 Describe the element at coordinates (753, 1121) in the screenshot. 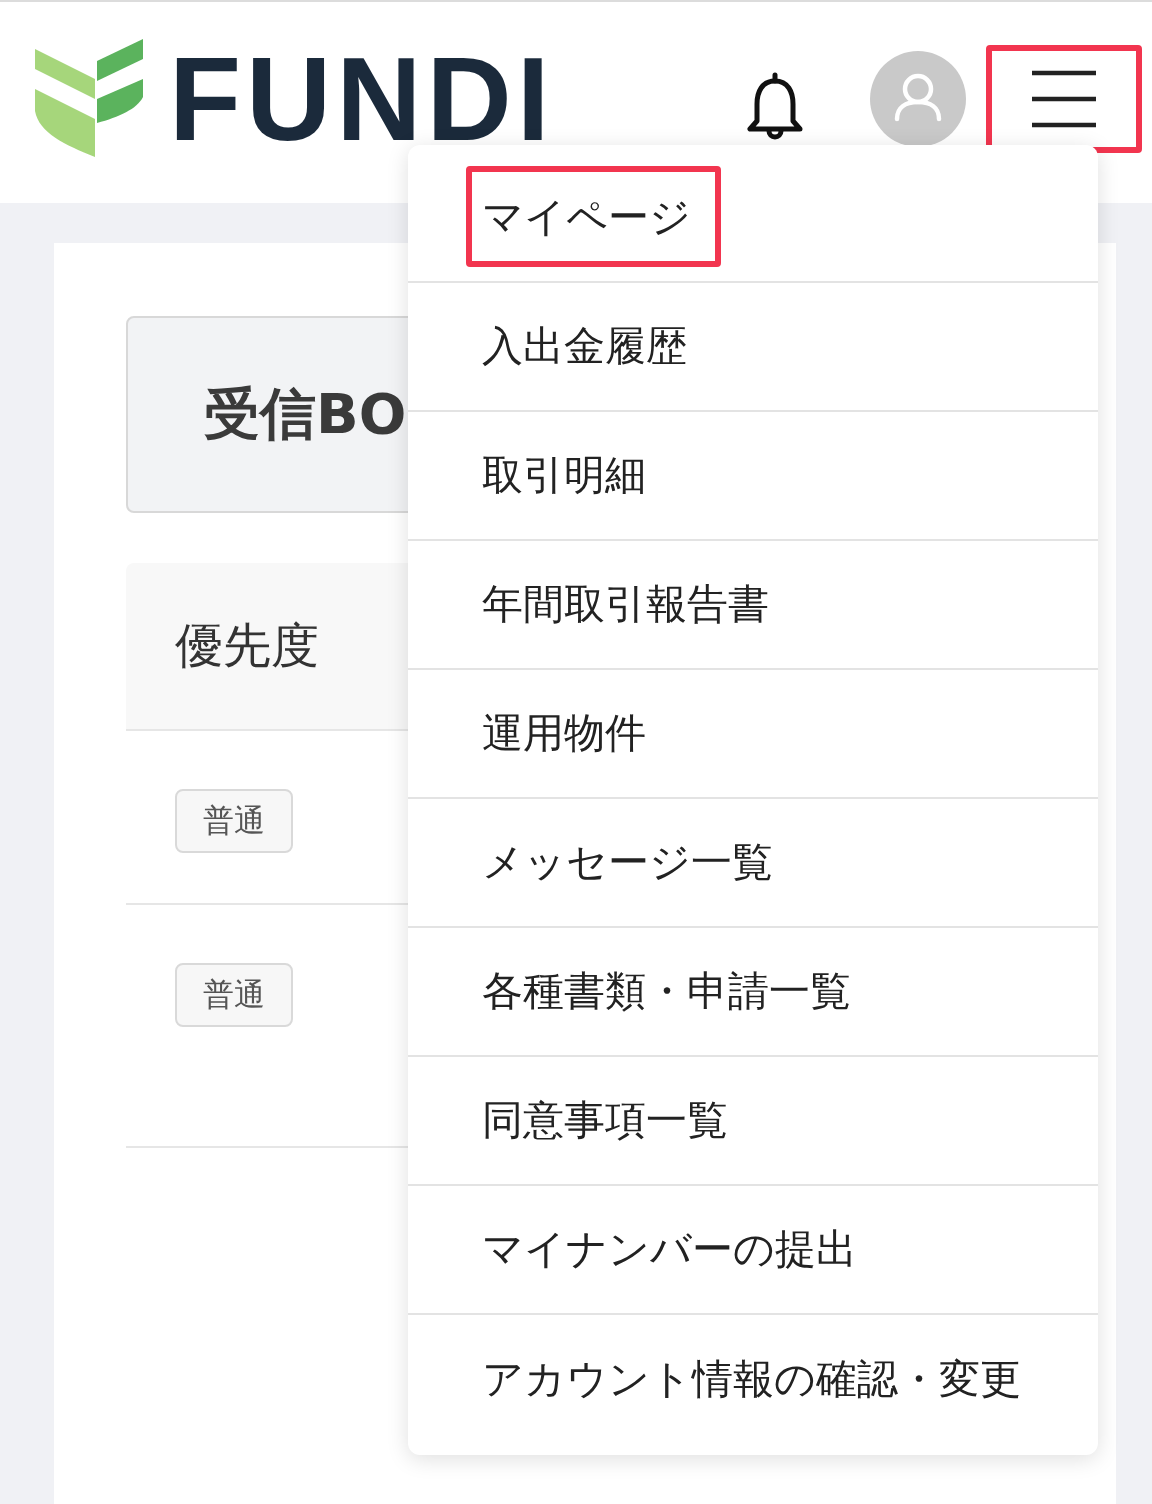

I see `menu-item: 同意事項一覧` at that location.